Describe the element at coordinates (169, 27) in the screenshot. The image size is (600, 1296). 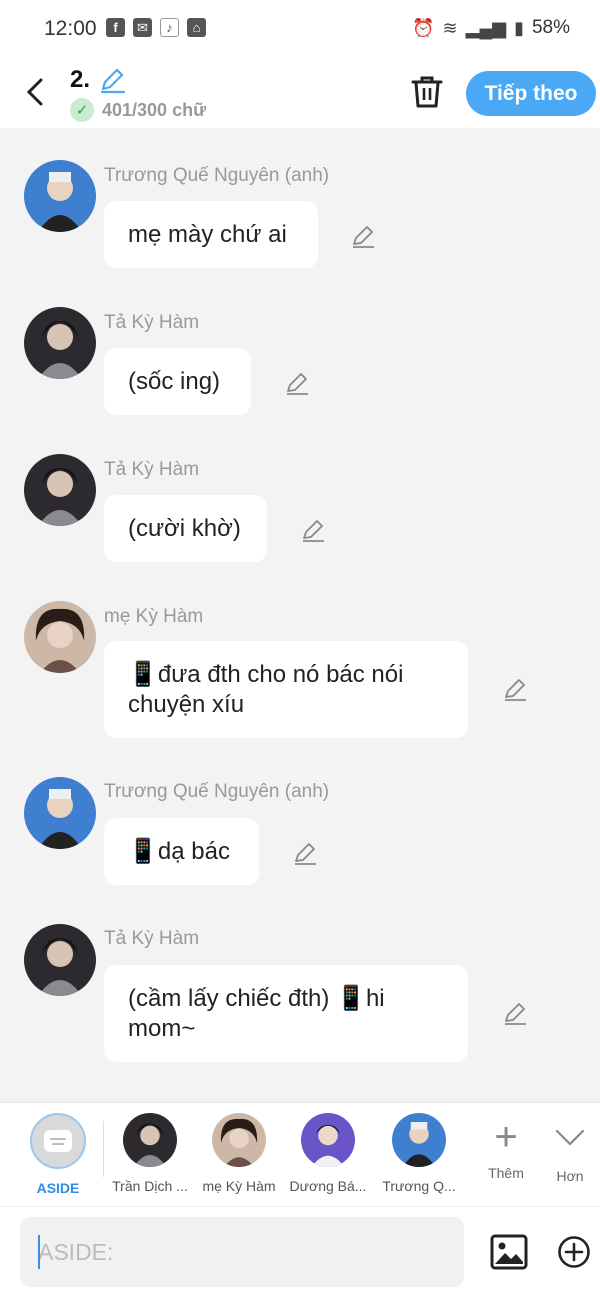
I see `tiktok-icon: ♪` at that location.